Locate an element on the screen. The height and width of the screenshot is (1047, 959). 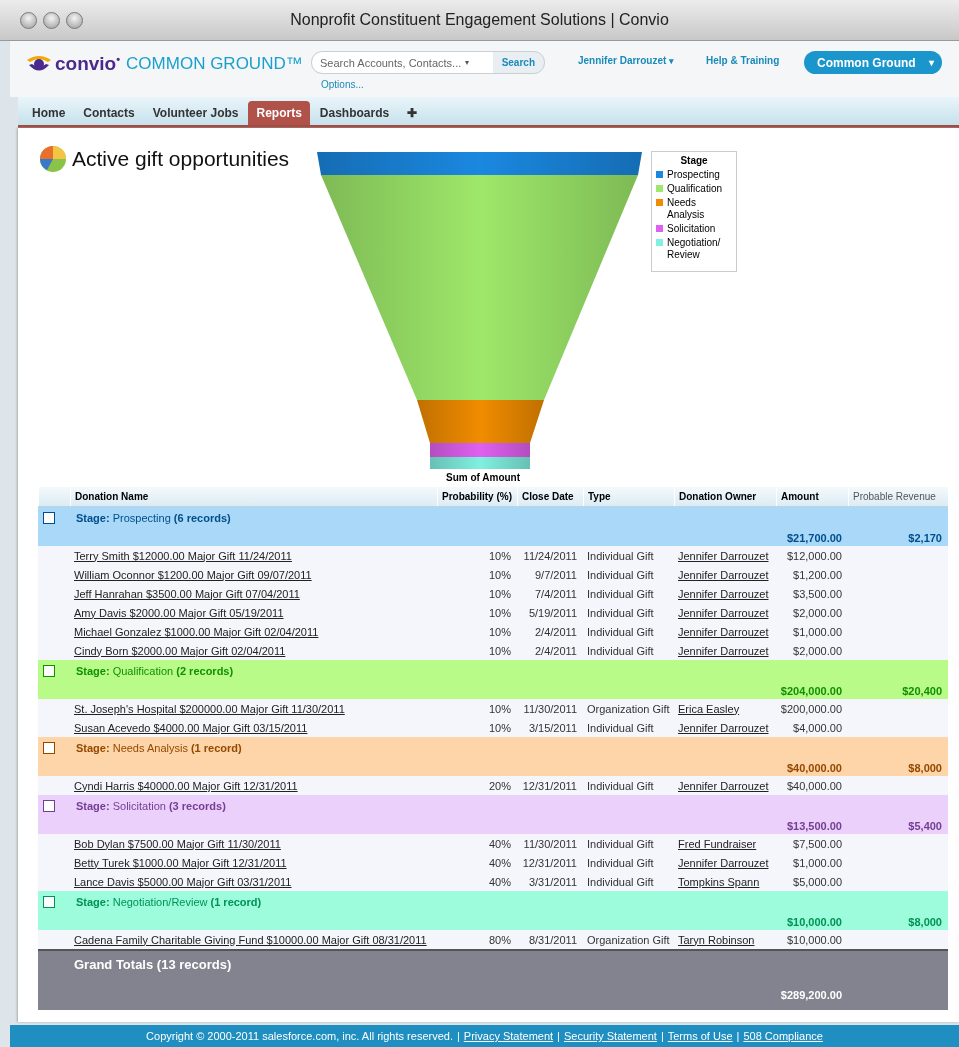
owner-link: Taryn Robinson is located at coordinates (716, 939).